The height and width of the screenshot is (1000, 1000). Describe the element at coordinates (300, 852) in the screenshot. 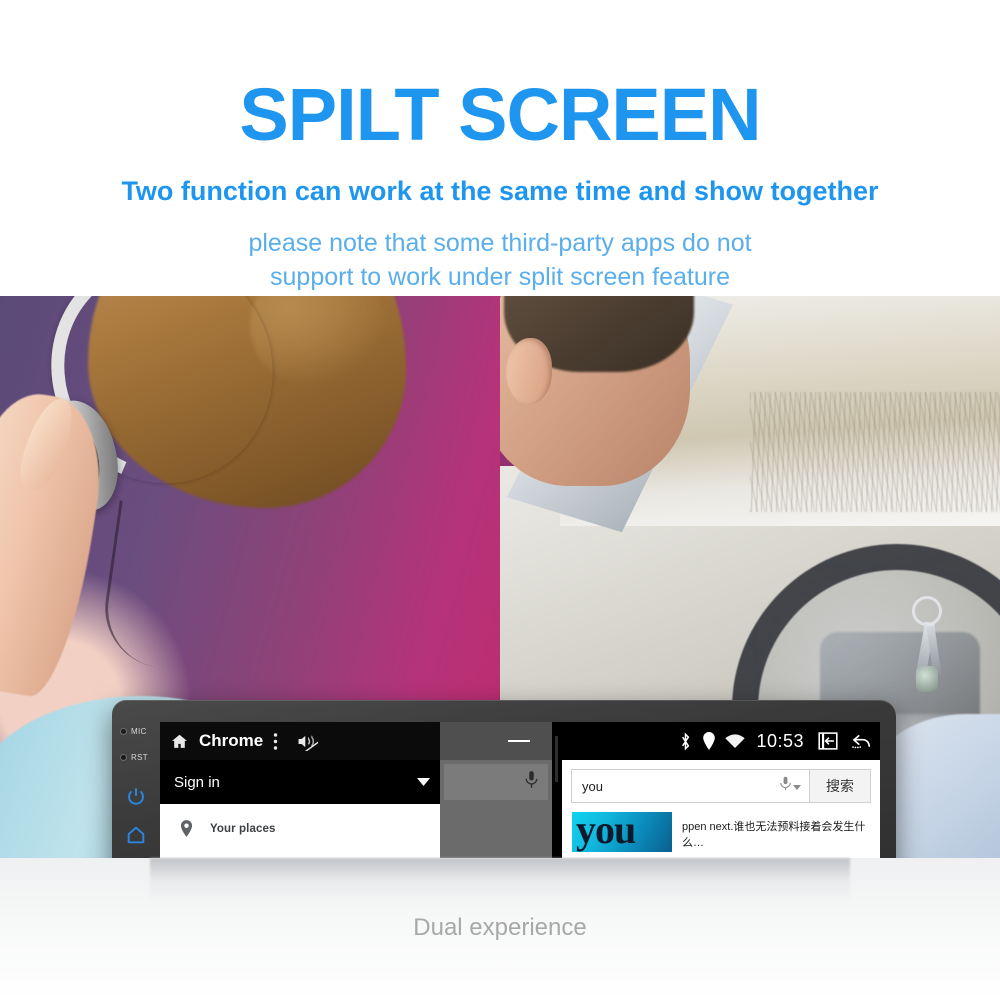

I see `menu-item-your-contributions: Your contributions` at that location.